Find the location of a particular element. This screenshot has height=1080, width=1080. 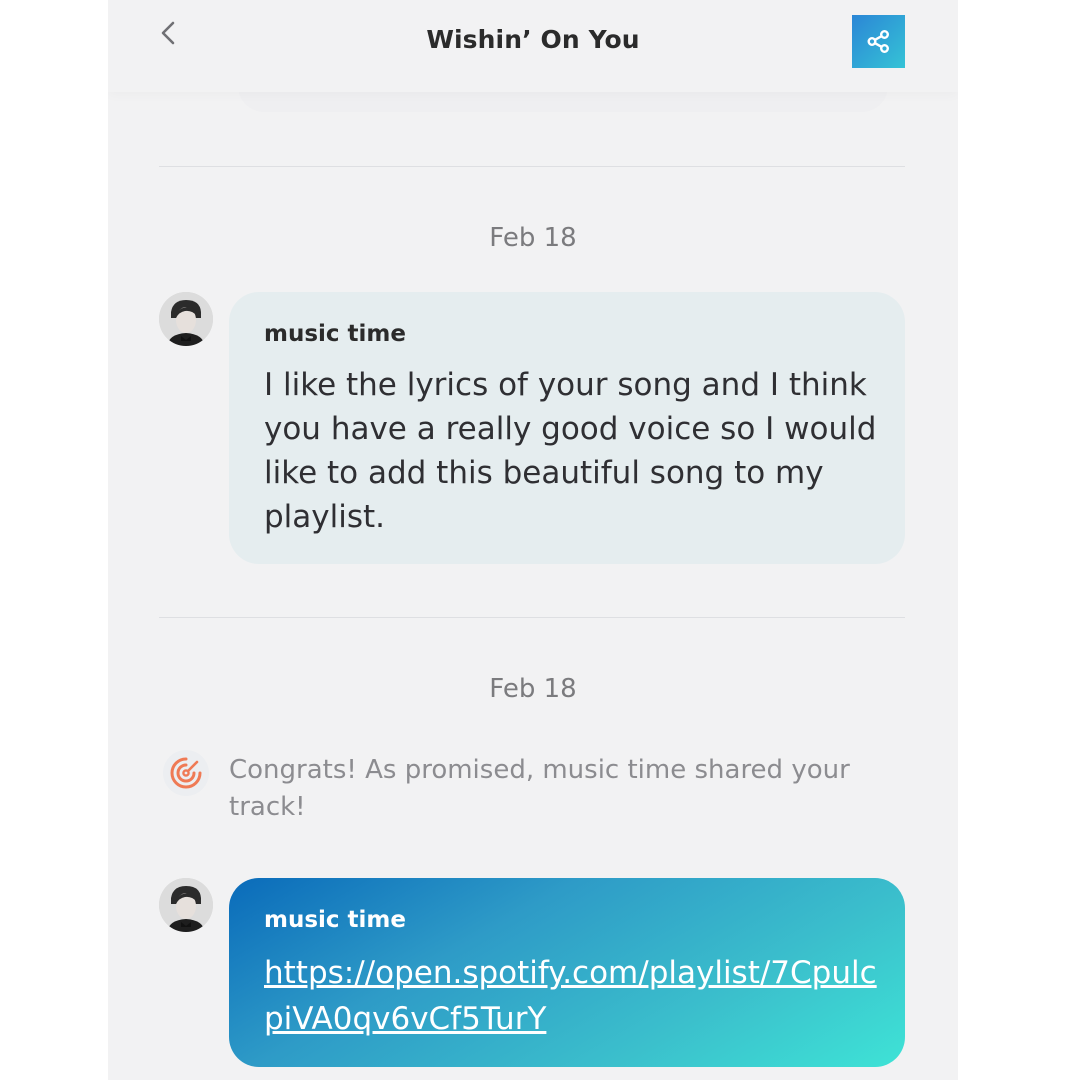

target-icon is located at coordinates (186, 773).